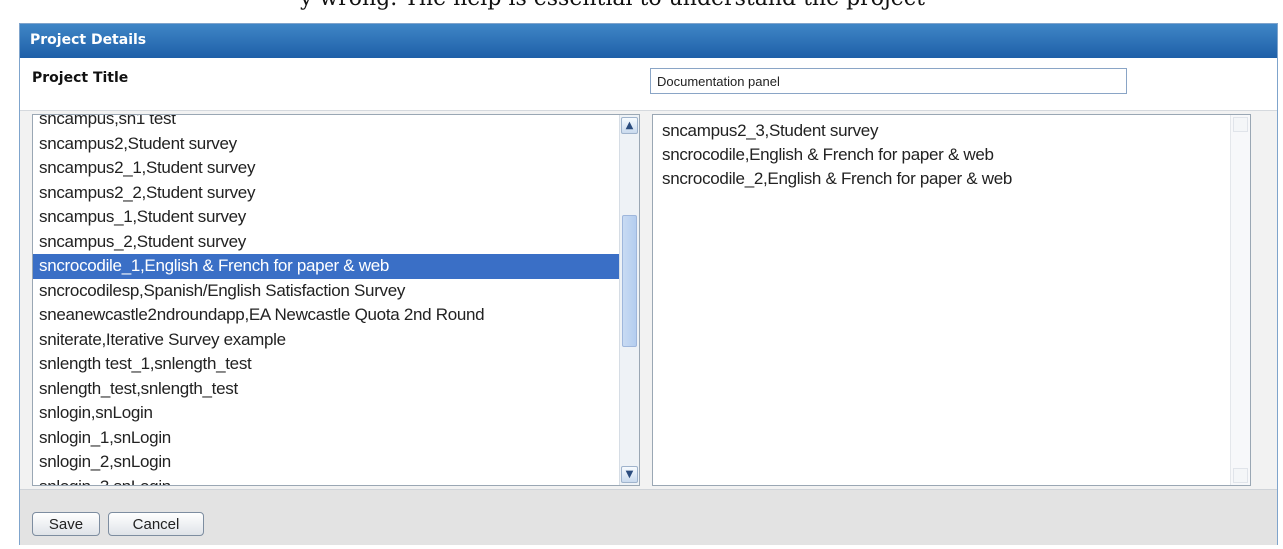 This screenshot has width=1283, height=549. Describe the element at coordinates (648, 41) in the screenshot. I see `panel-header: Project Details` at that location.